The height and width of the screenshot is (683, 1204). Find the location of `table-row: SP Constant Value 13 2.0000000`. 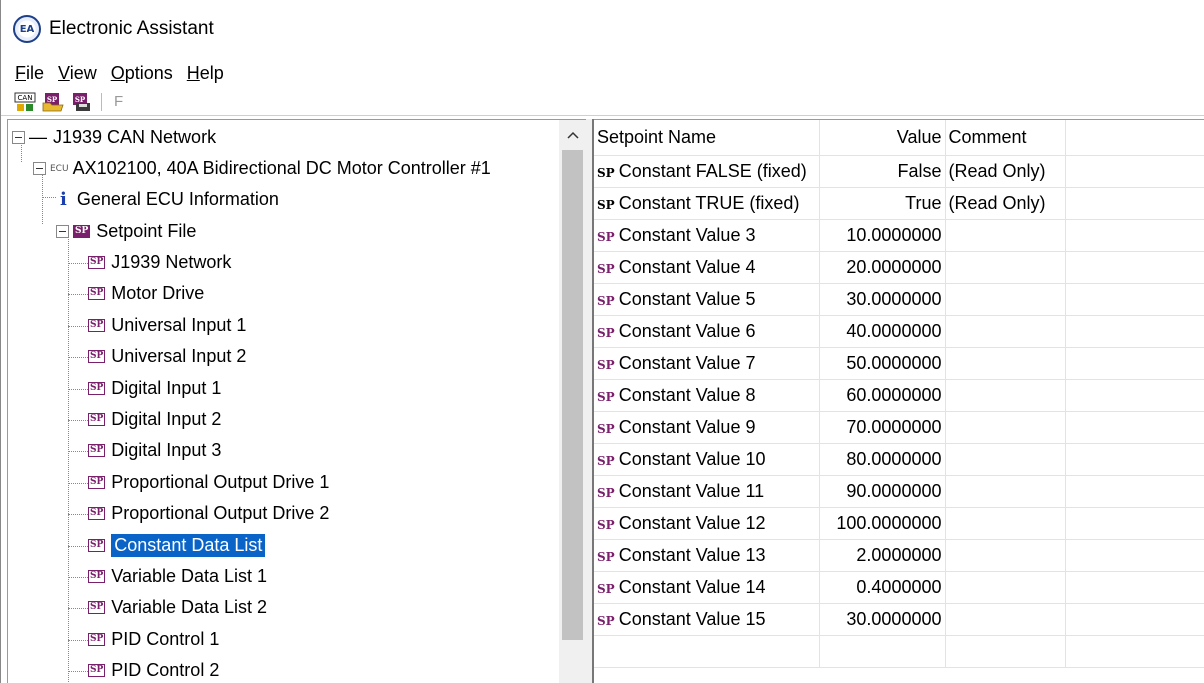

table-row: SP Constant Value 13 2.0000000 is located at coordinates (899, 555).